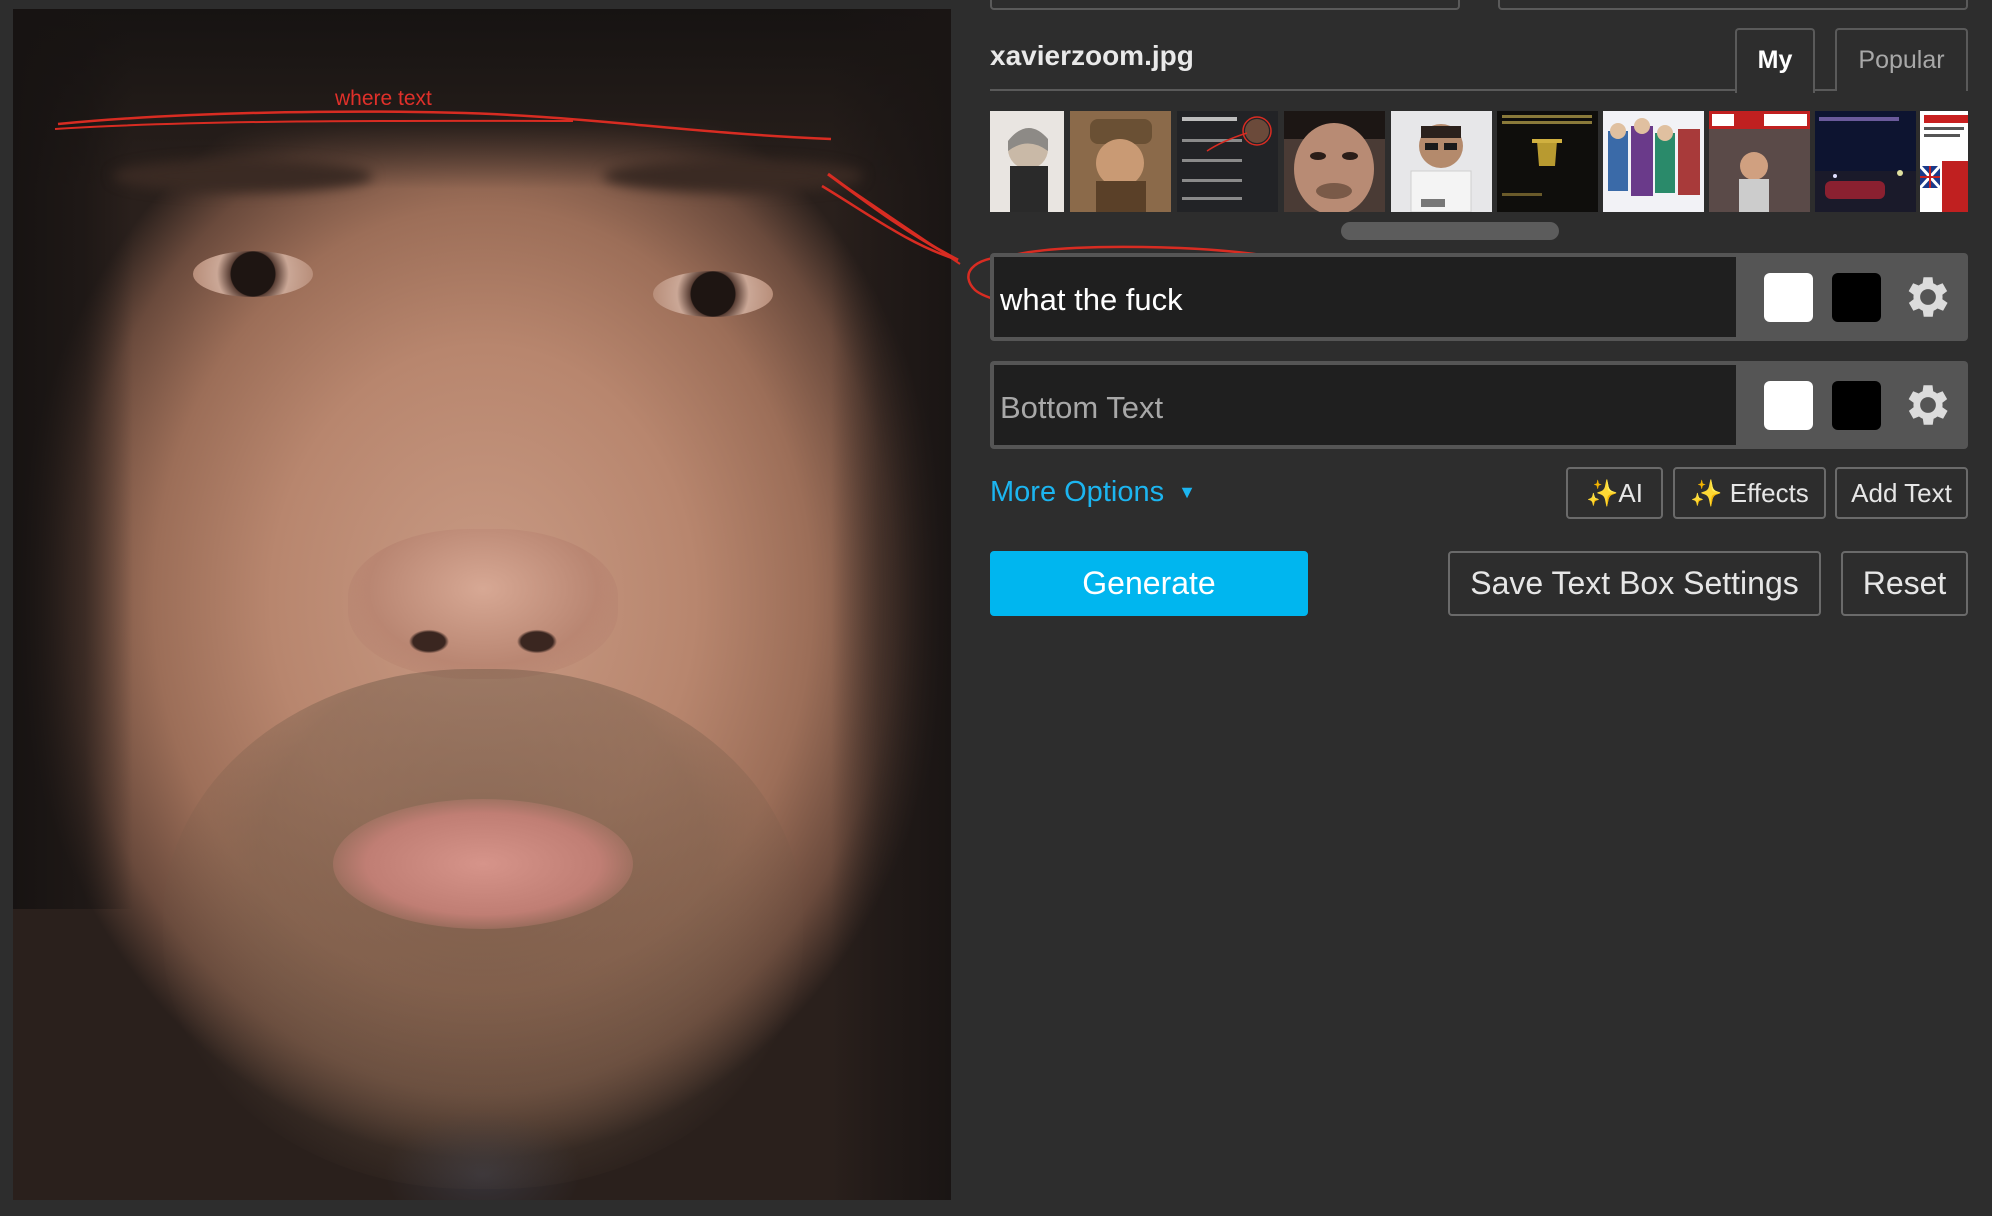  Describe the element at coordinates (1653, 161) in the screenshot. I see `thumb-cartoon-band` at that location.